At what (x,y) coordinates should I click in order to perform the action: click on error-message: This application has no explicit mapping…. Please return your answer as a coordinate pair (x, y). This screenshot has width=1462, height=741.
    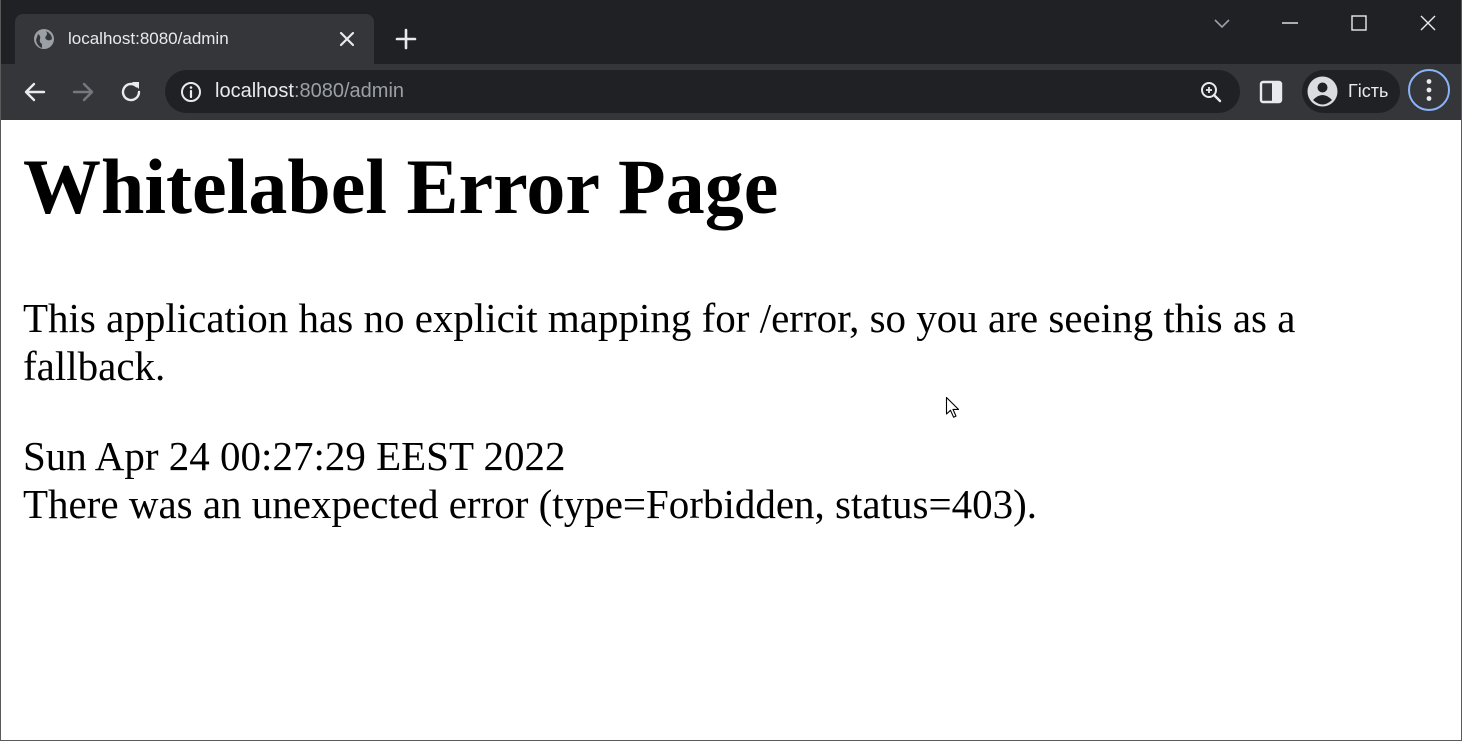
    Looking at the image, I should click on (659, 342).